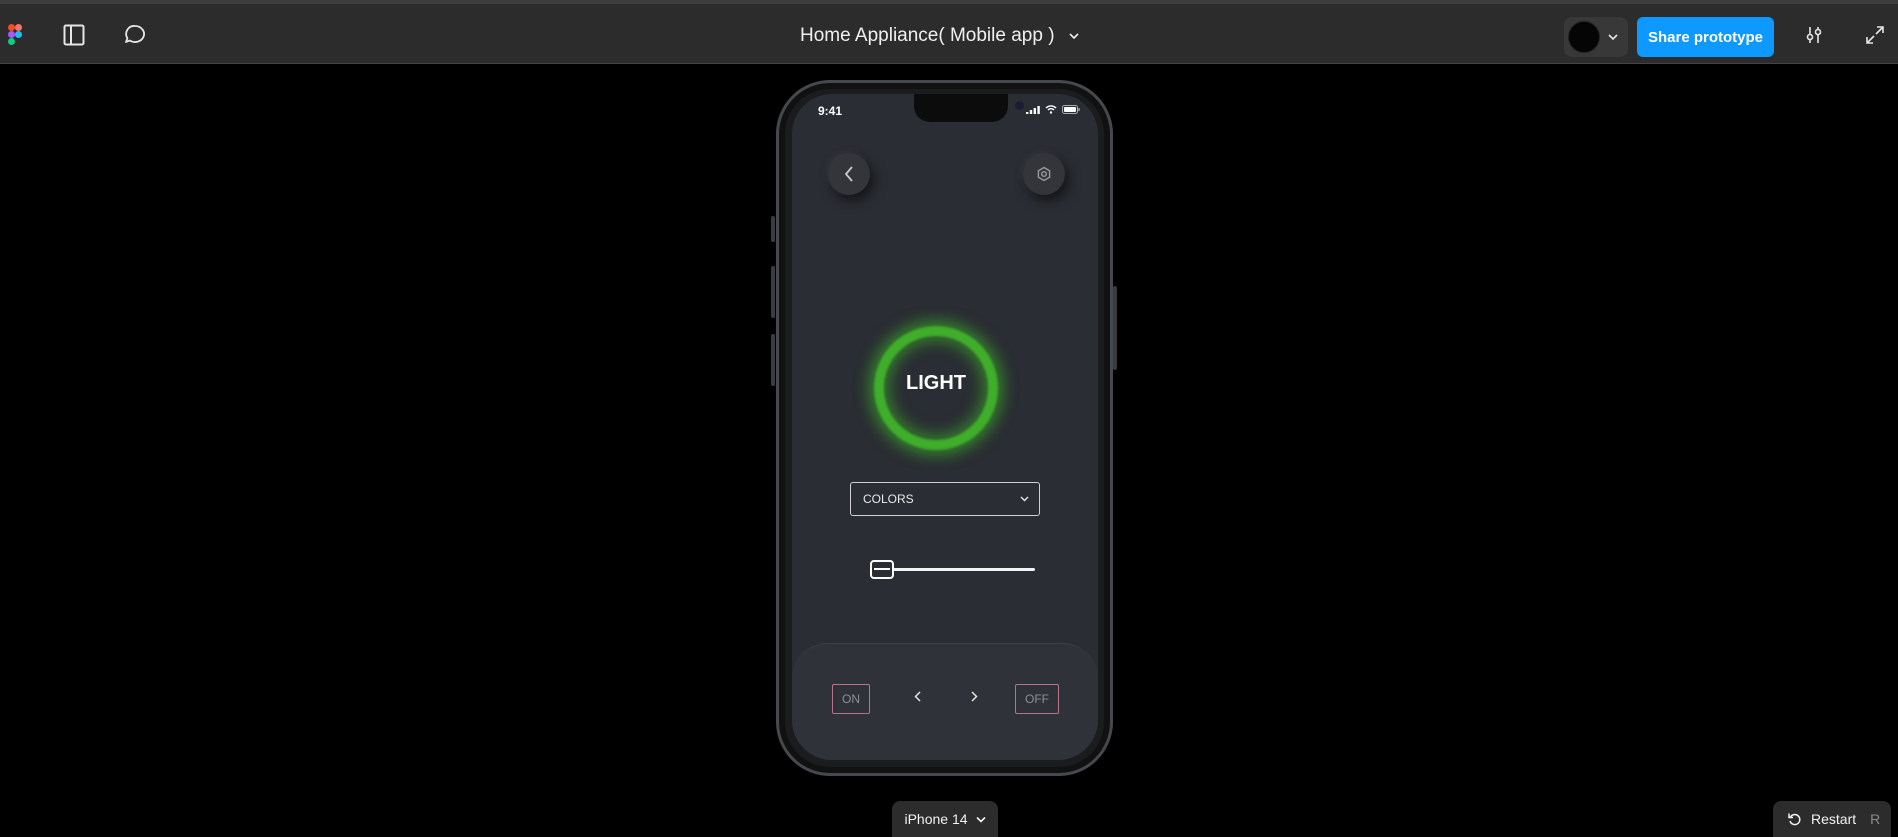  I want to click on settings-button, so click(1044, 174).